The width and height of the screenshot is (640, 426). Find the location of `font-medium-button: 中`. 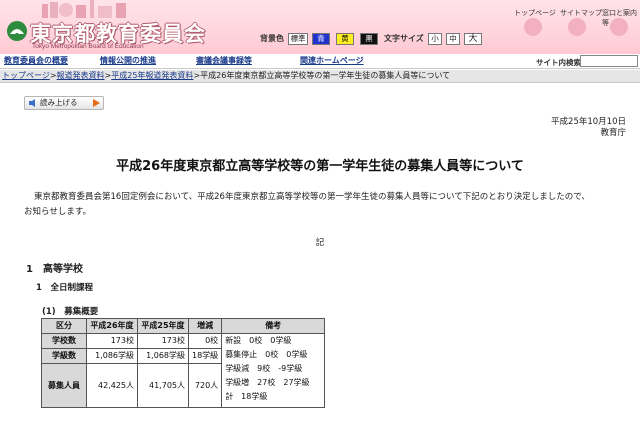

font-medium-button: 中 is located at coordinates (453, 39).